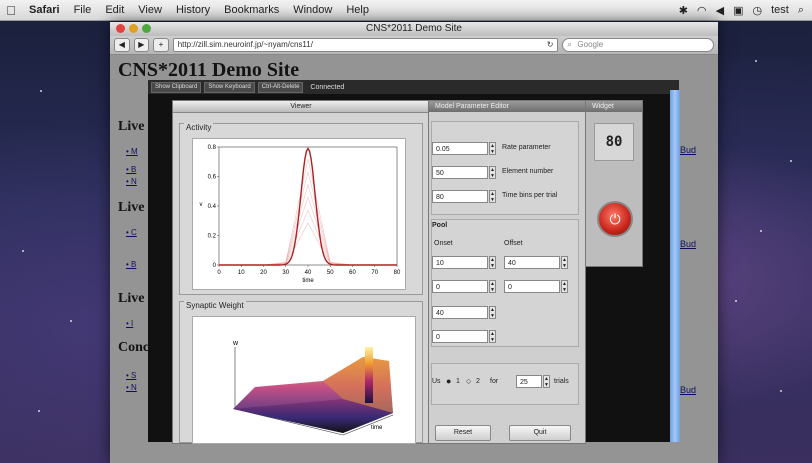 This screenshot has height=463, width=812. I want to click on bluetooth-icon: ✱, so click(683, 10).